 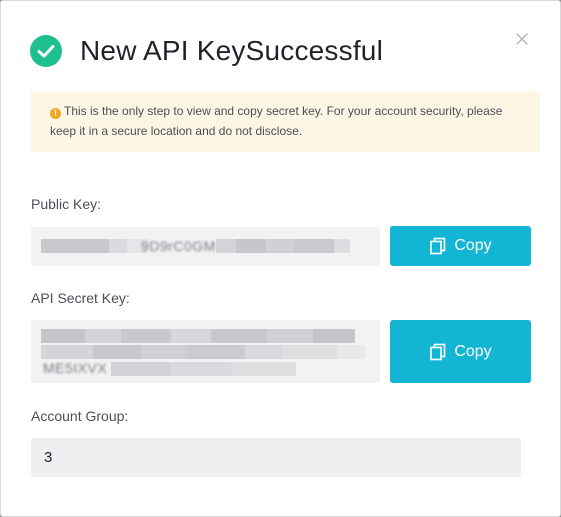 I want to click on close-button, so click(x=522, y=39).